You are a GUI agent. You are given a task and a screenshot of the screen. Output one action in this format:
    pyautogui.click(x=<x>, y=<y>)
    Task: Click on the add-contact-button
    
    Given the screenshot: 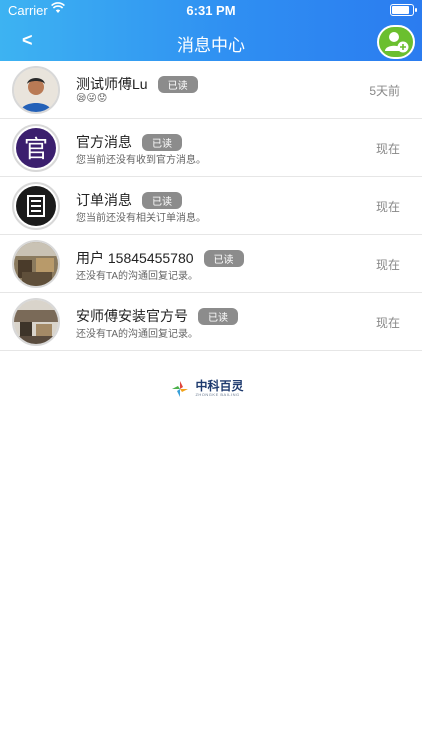 What is the action you would take?
    pyautogui.click(x=396, y=42)
    